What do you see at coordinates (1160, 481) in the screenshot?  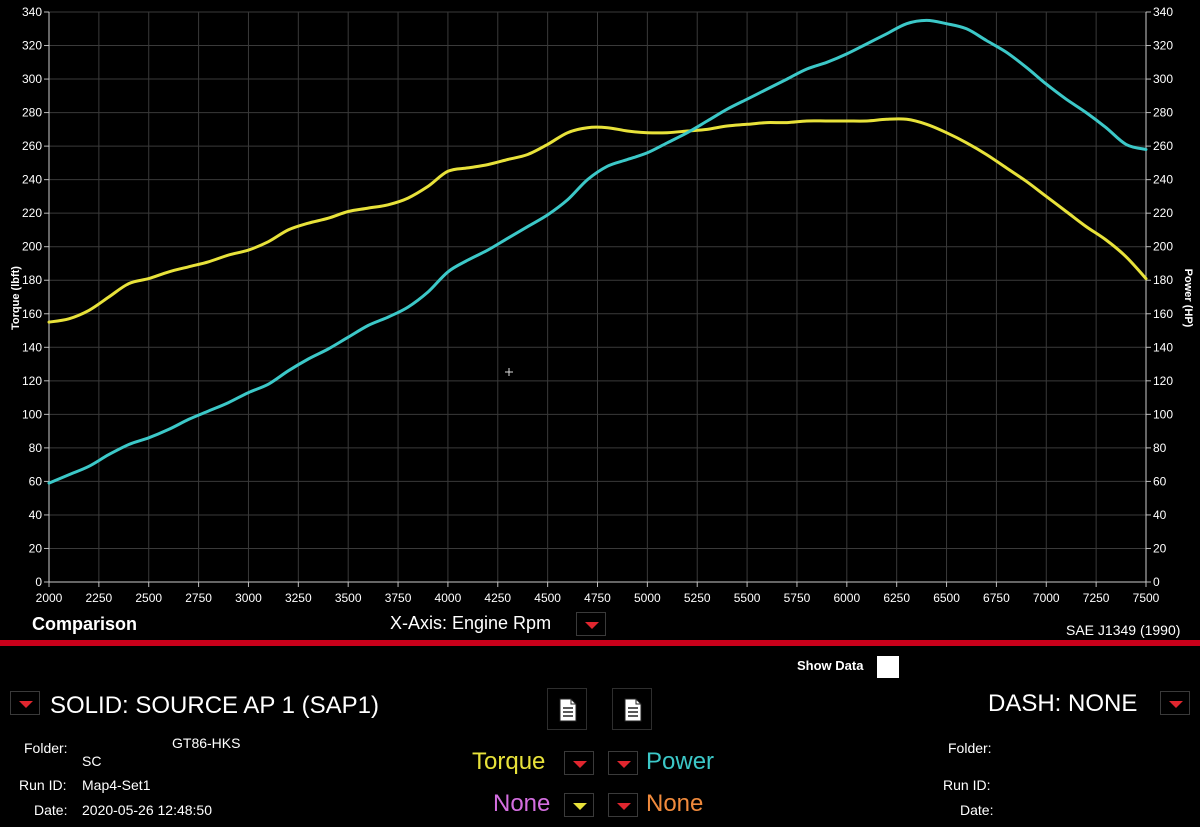 I see `y-tick-label-right: 60` at bounding box center [1160, 481].